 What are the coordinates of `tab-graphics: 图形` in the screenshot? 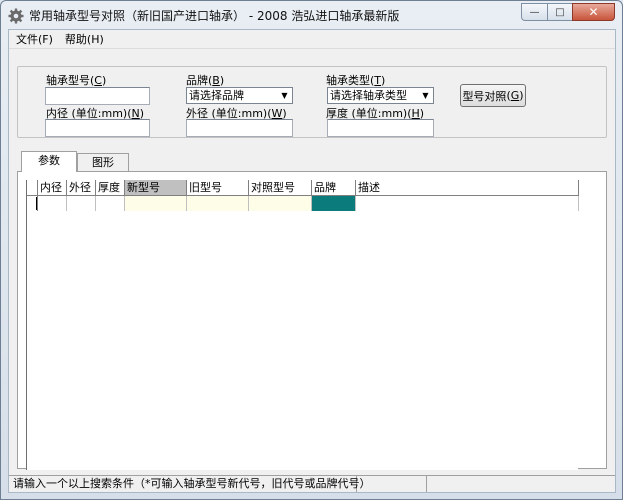 It's located at (103, 162).